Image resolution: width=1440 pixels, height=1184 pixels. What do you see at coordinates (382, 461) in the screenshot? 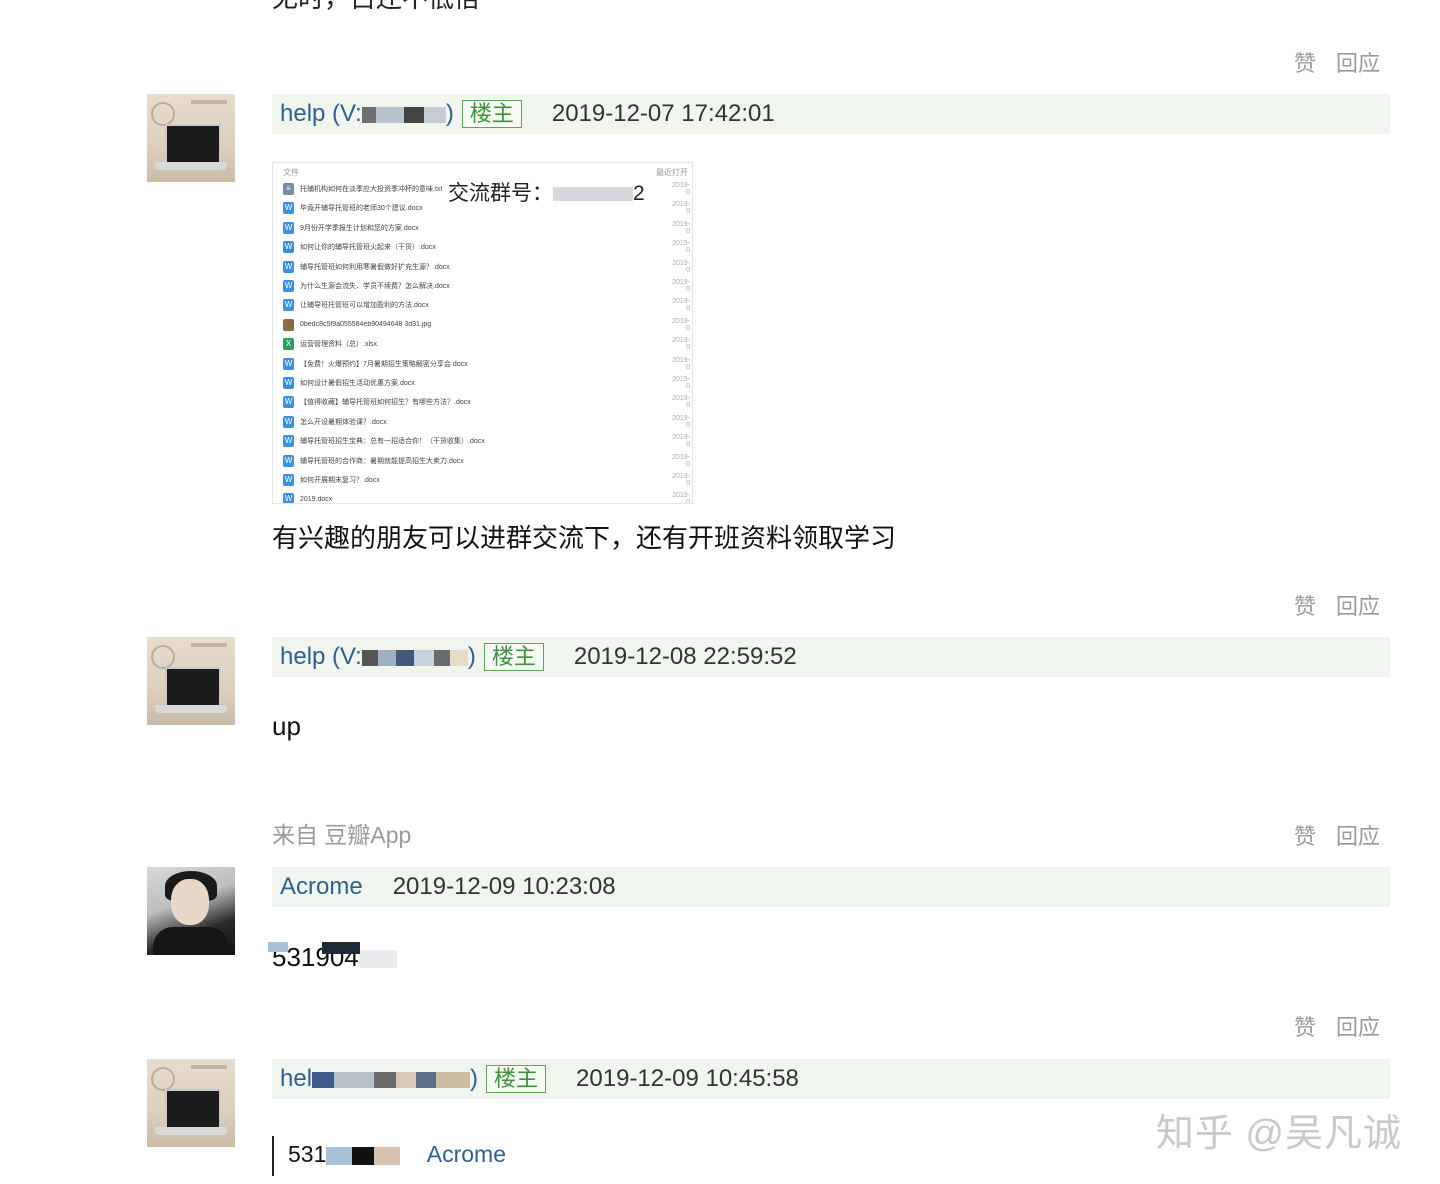
I see `file-name: 辅导托管班的合作商：暑期就能提高招生大卖力.docx` at bounding box center [382, 461].